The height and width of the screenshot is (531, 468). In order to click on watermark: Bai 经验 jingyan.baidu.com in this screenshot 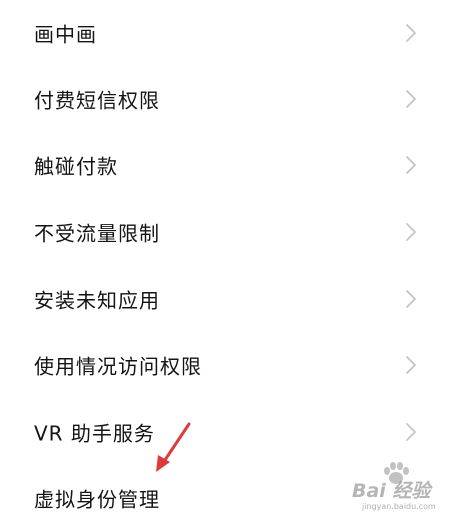, I will do `click(409, 490)`.